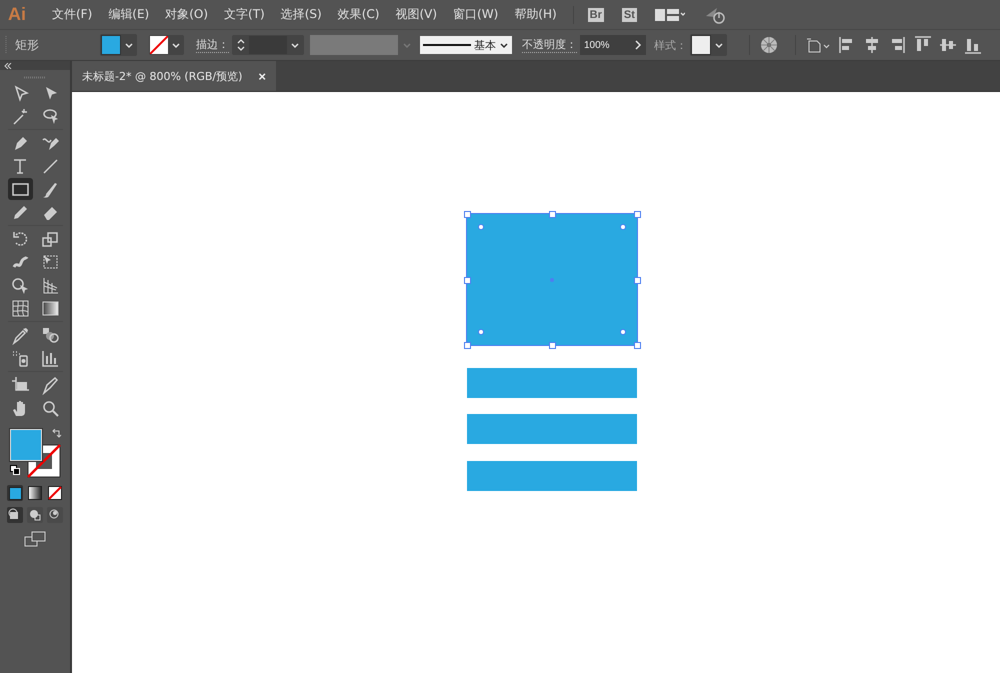  I want to click on align-top-icon, so click(923, 45).